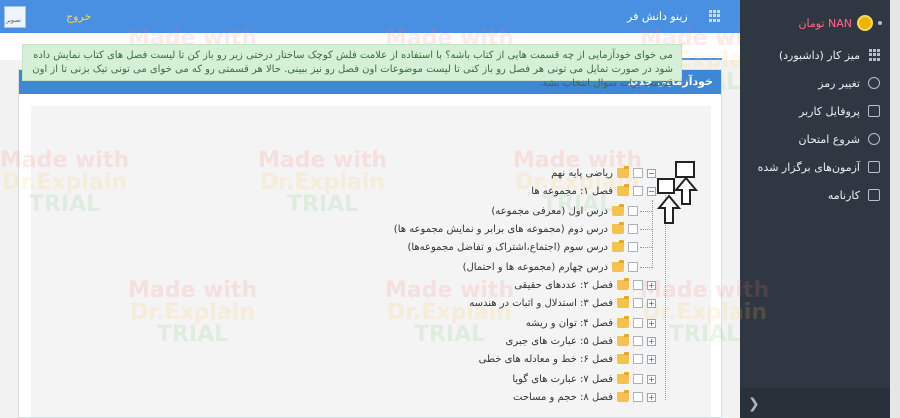 The height and width of the screenshot is (418, 900). Describe the element at coordinates (895, 209) in the screenshot. I see `page-scrollbar` at that location.